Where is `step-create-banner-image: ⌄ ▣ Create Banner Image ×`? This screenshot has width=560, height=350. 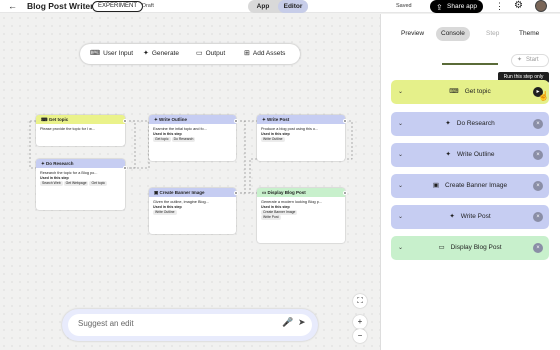
step-create-banner-image: ⌄ ▣ Create Banner Image × is located at coordinates (470, 186).